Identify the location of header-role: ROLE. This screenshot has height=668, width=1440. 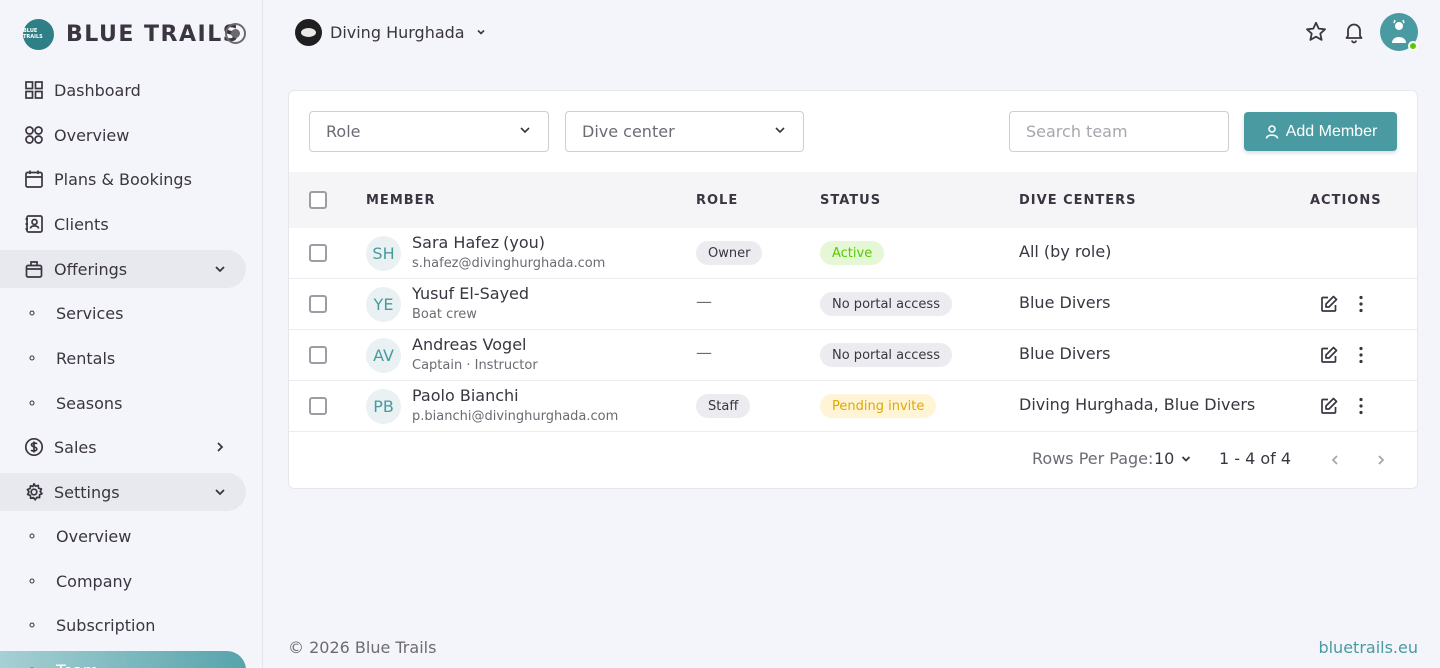
(717, 200).